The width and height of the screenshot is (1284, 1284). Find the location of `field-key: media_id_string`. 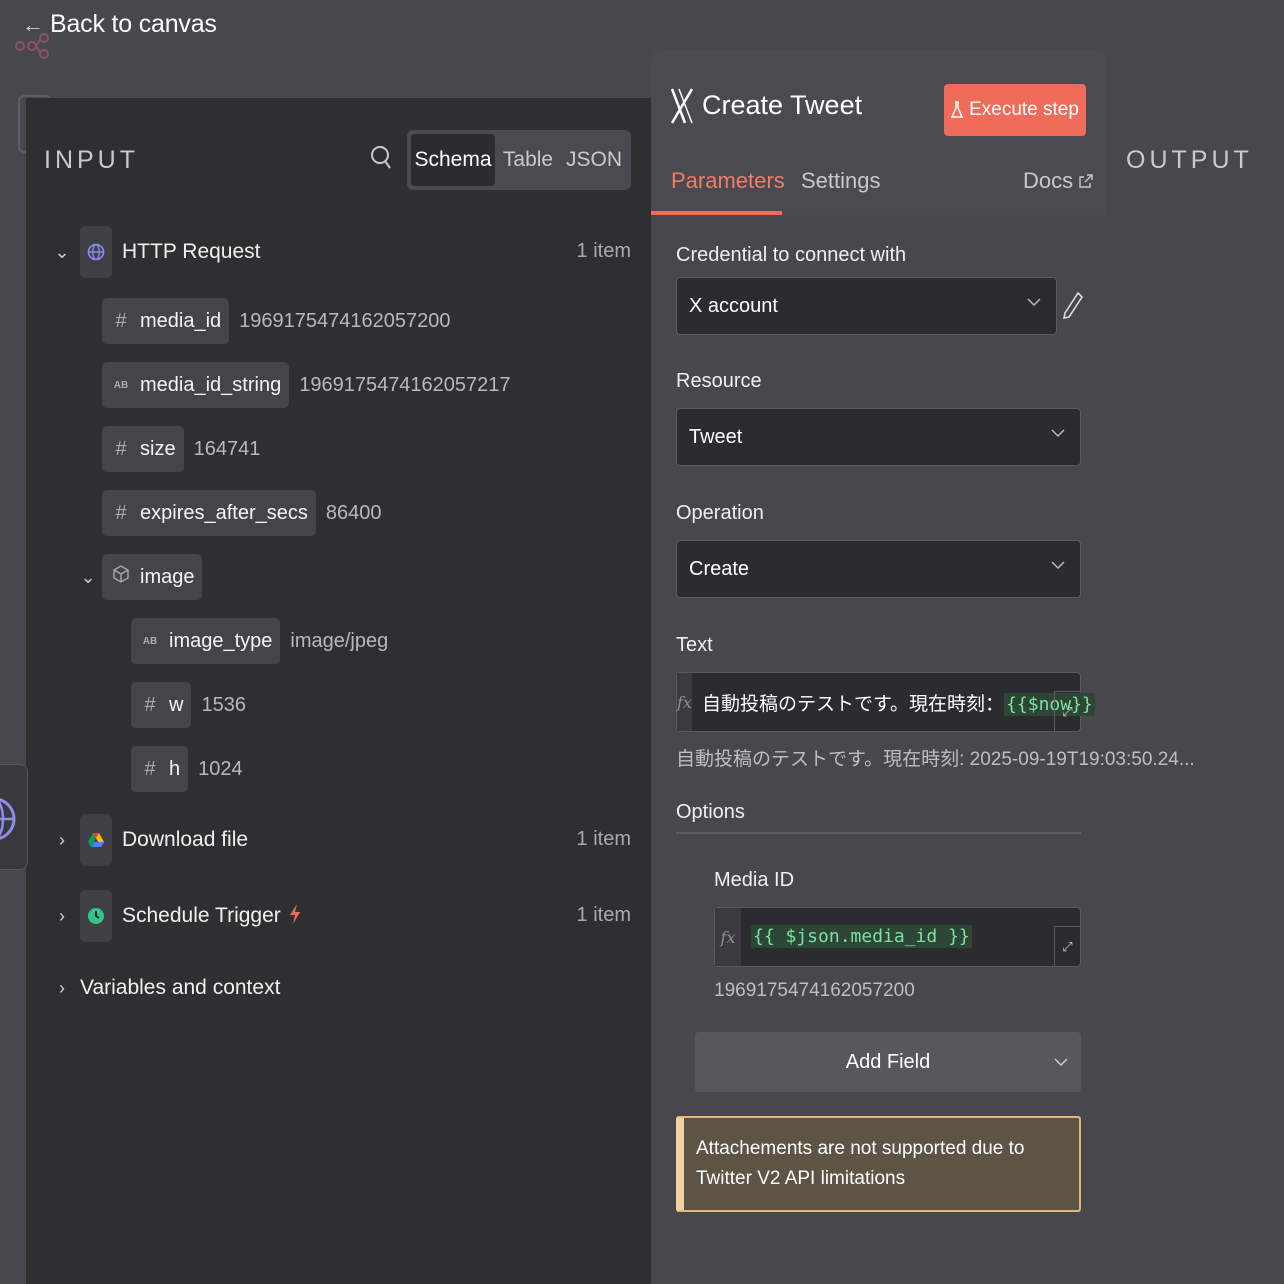

field-key: media_id_string is located at coordinates (211, 384).